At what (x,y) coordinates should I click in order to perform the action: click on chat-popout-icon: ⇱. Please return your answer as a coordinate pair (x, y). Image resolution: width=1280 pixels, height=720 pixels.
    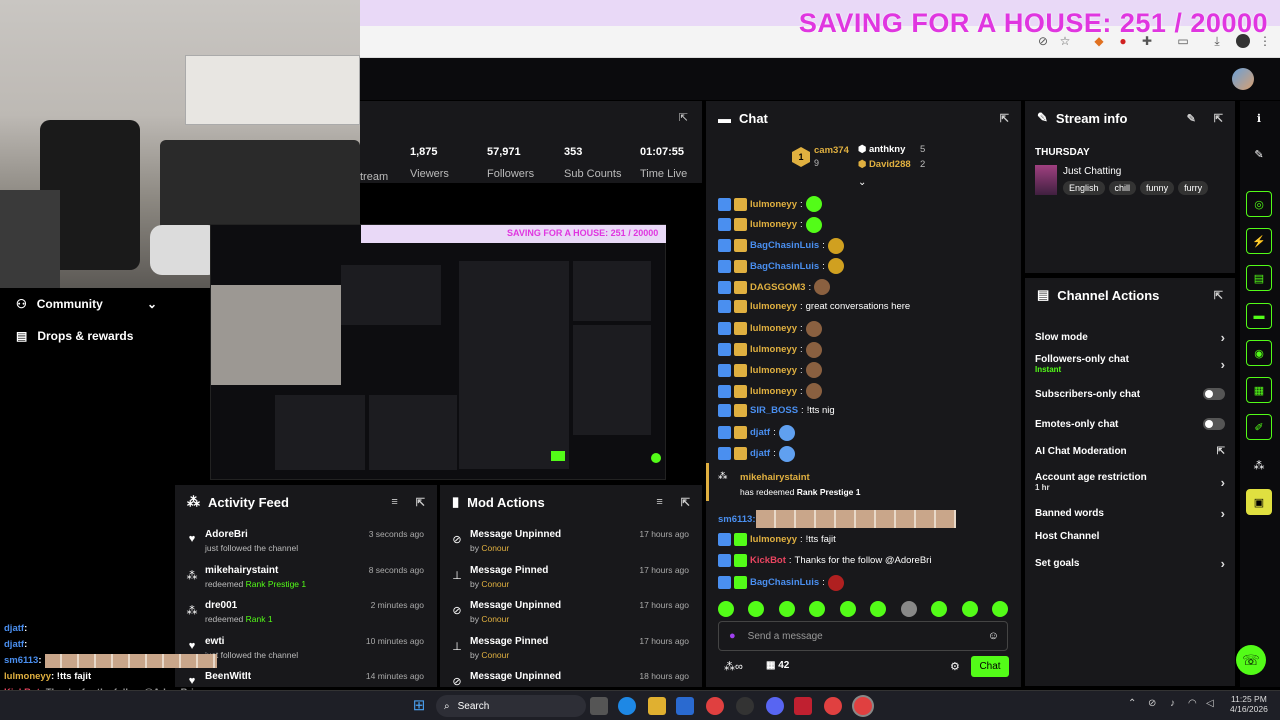
    Looking at the image, I should click on (1004, 118).